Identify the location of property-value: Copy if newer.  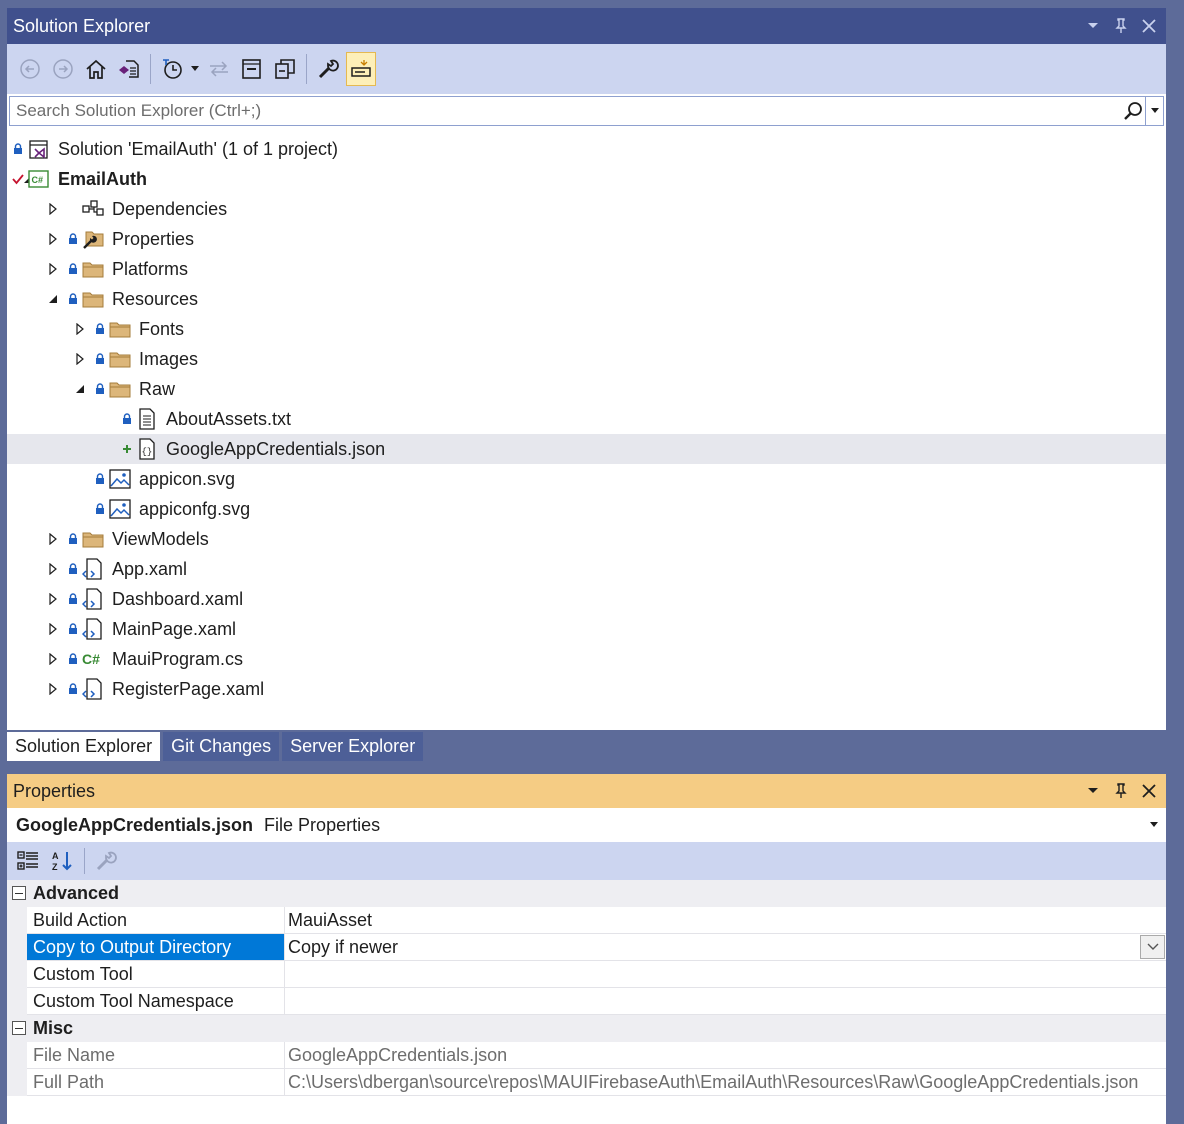
(725, 947).